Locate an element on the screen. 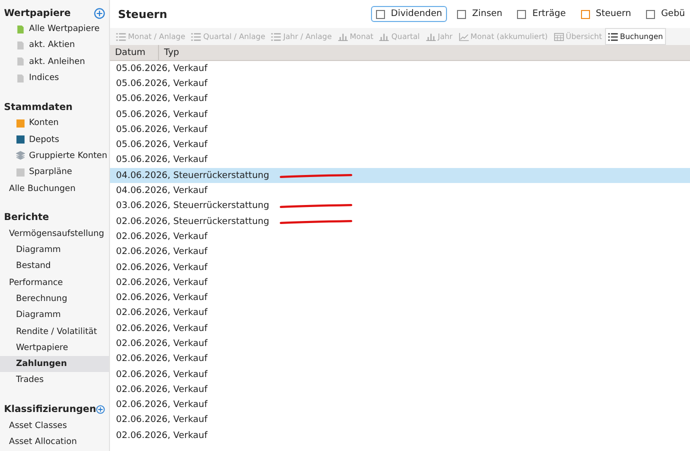 This screenshot has width=690, height=451. sidebar-item: Alle Buchungen is located at coordinates (54, 188).